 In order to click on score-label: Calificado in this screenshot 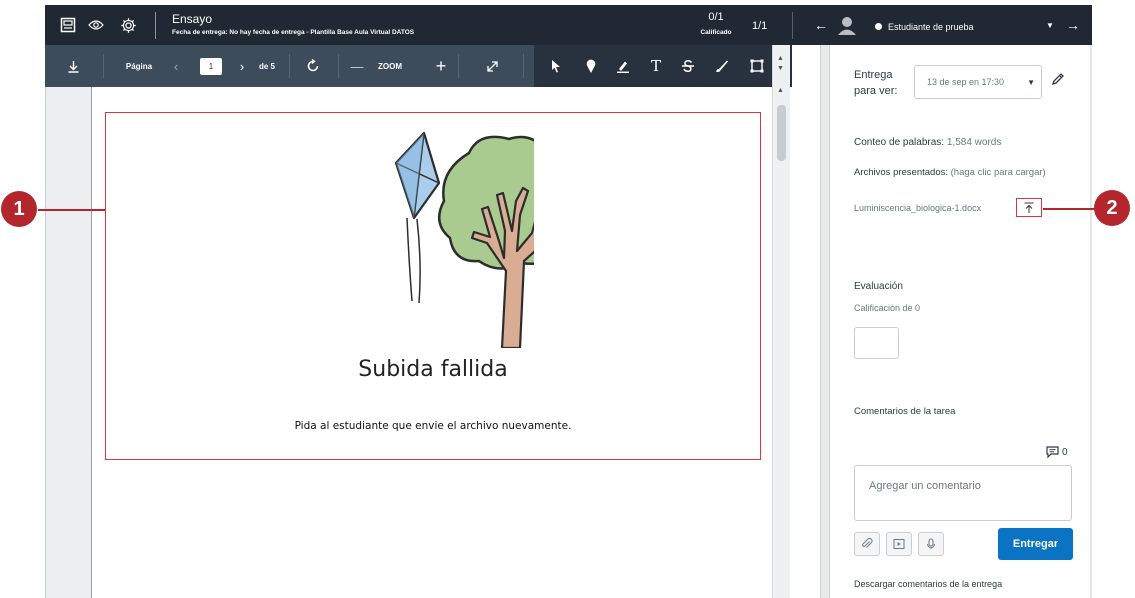, I will do `click(716, 32)`.